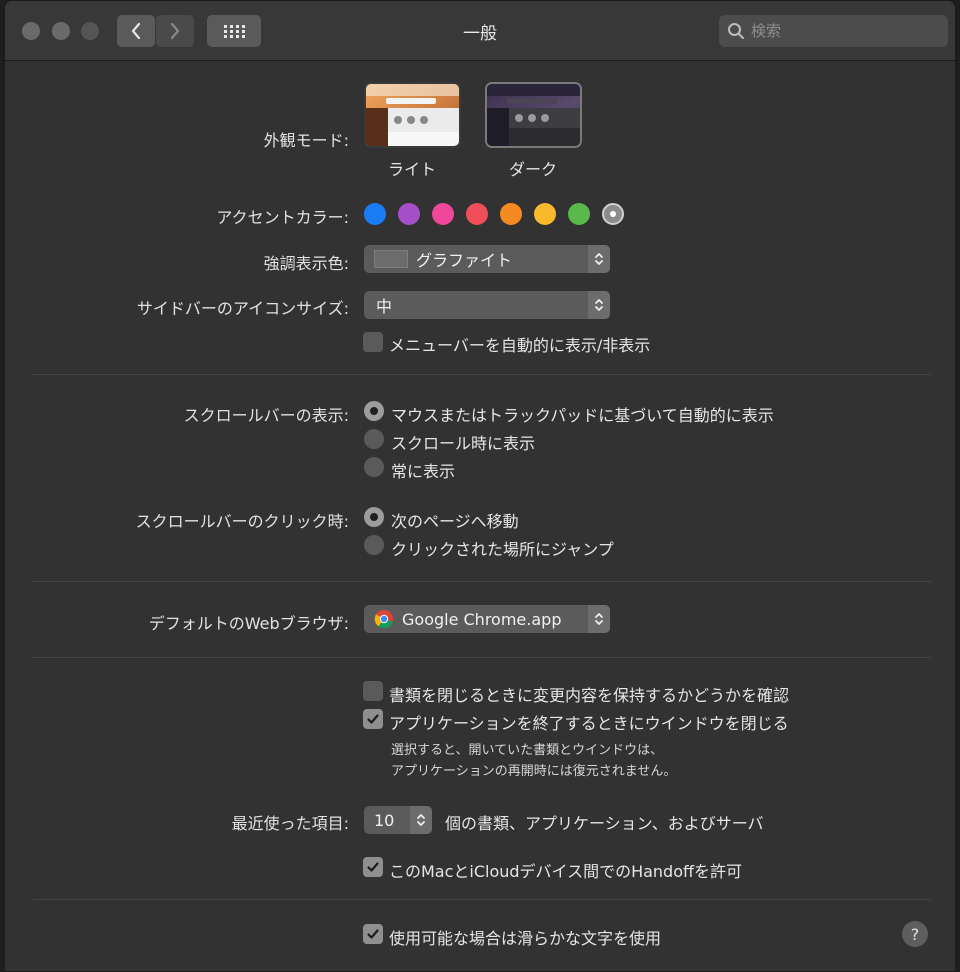  What do you see at coordinates (534, 771) in the screenshot?
I see `close-windows-note-line2: アプリケーションの再開時には復元されません。` at bounding box center [534, 771].